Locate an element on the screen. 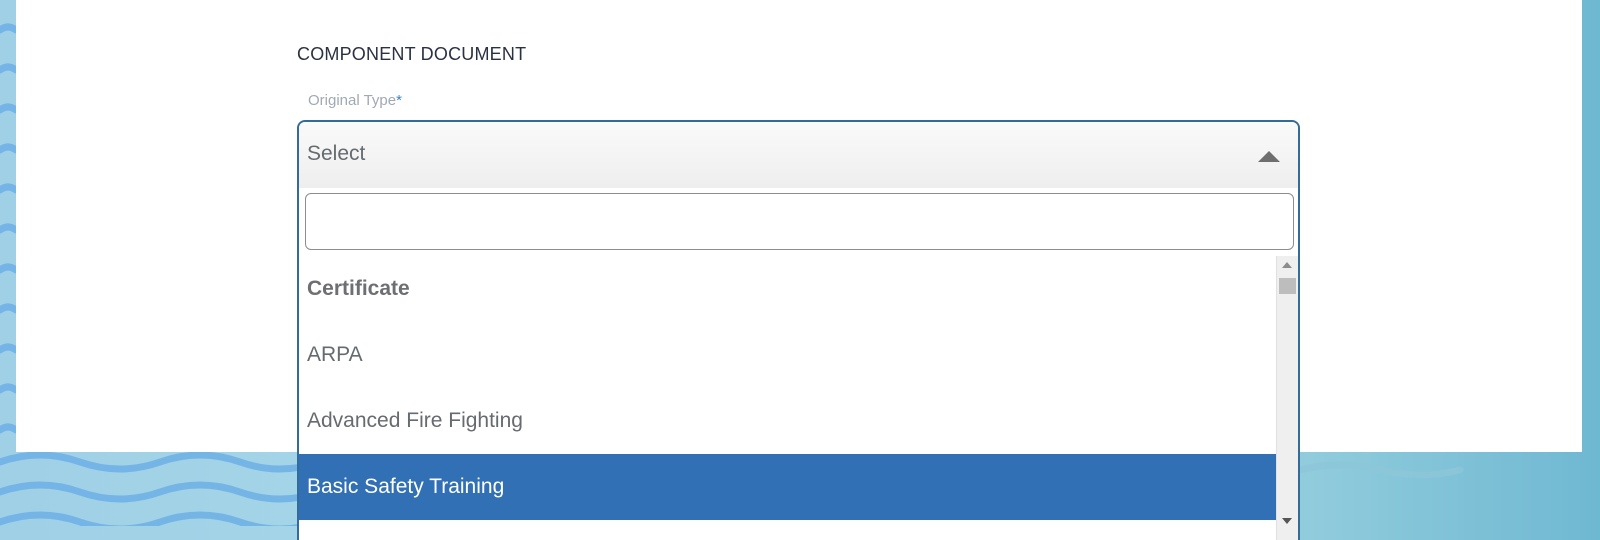 The width and height of the screenshot is (1600, 540). option-arpa: ARPA is located at coordinates (789, 355).